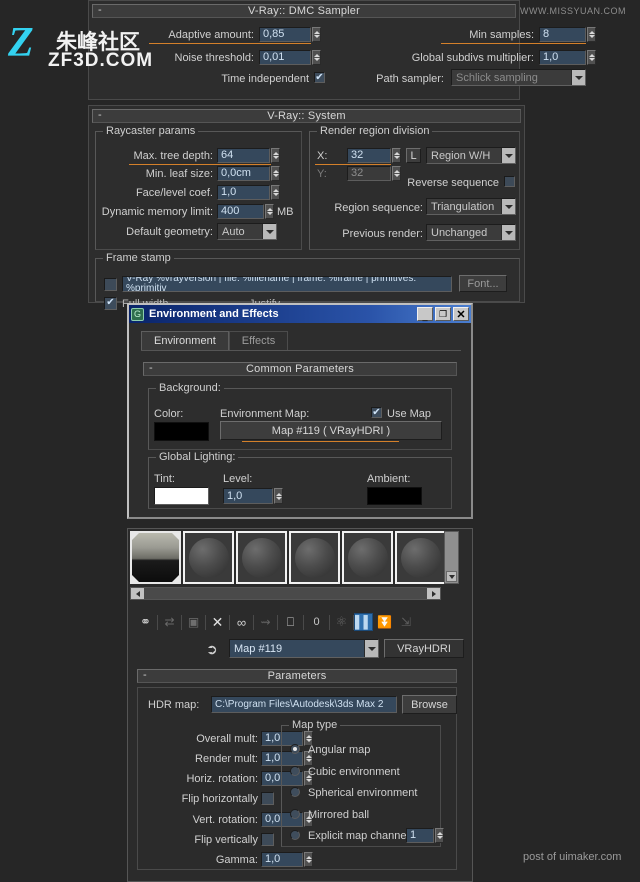 Image resolution: width=640 pixels, height=882 pixels. Describe the element at coordinates (243, 173) in the screenshot. I see `min-leaf-size-field: 0,0cm` at that location.